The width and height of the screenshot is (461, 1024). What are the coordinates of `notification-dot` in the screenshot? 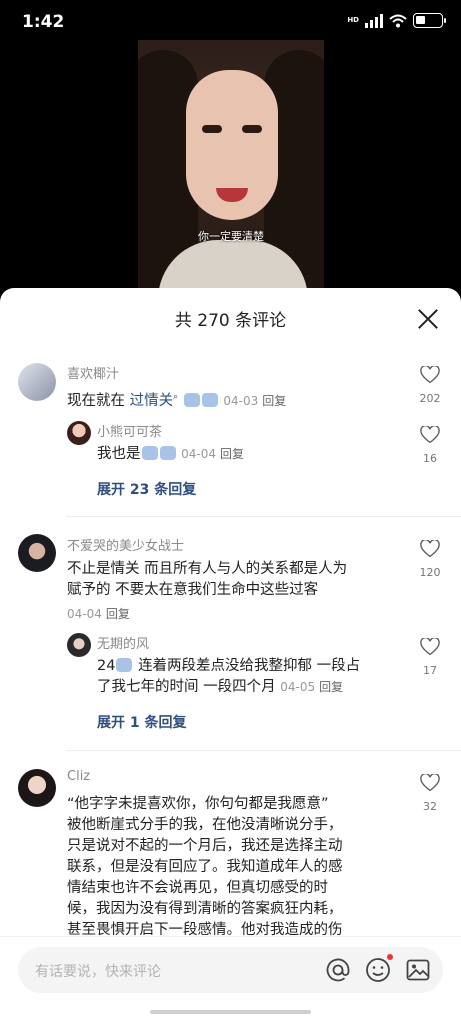 It's located at (390, 957).